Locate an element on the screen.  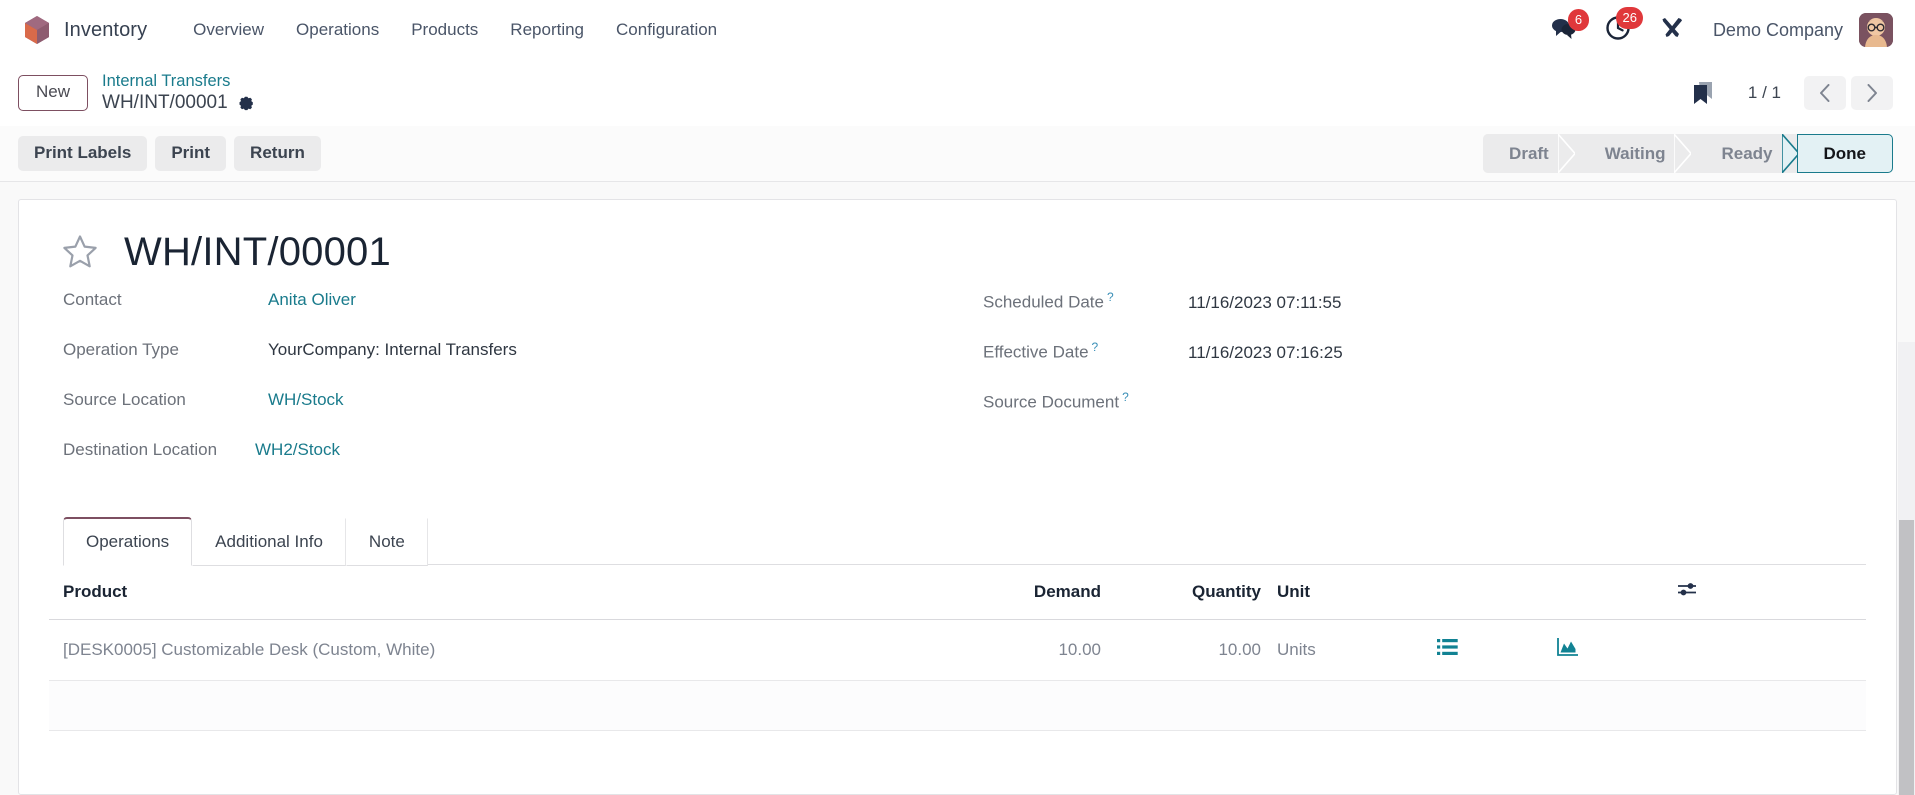
pager-next-button is located at coordinates (1872, 93).